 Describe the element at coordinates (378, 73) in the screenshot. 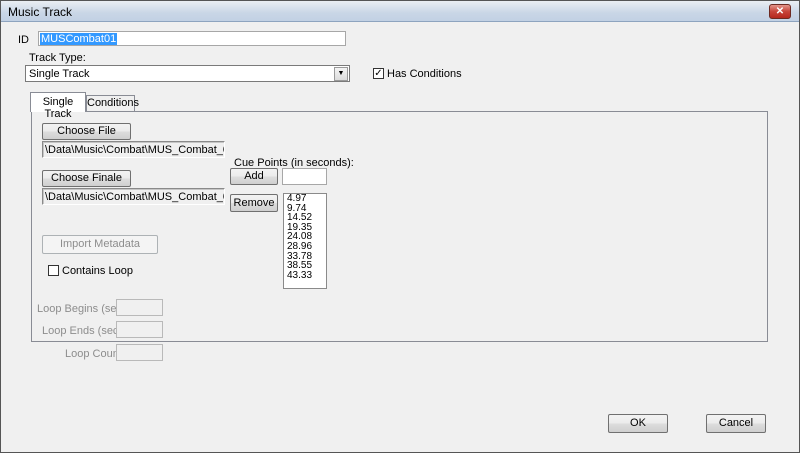

I see `has-conditions-checkbox: ✓` at that location.